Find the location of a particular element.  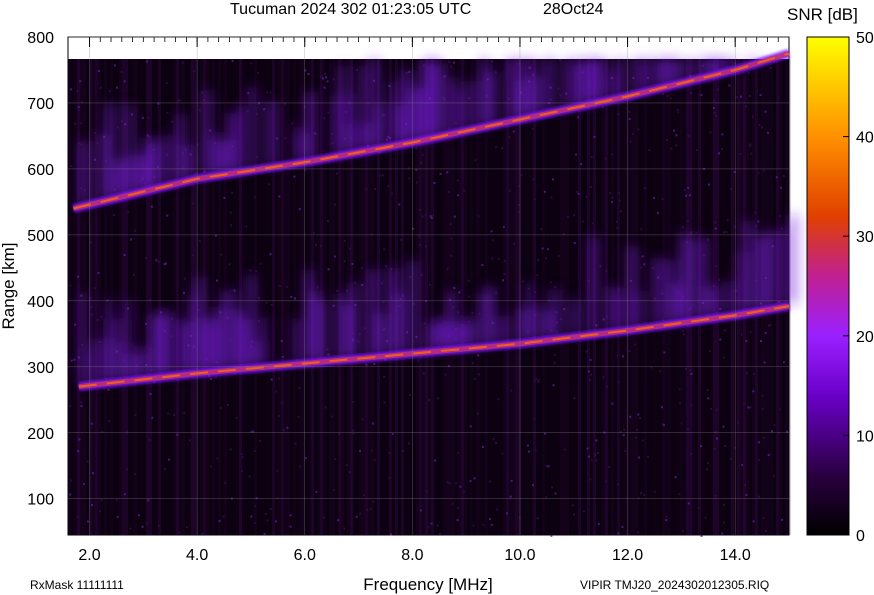

x-tick-label: 4.0 is located at coordinates (197, 555).